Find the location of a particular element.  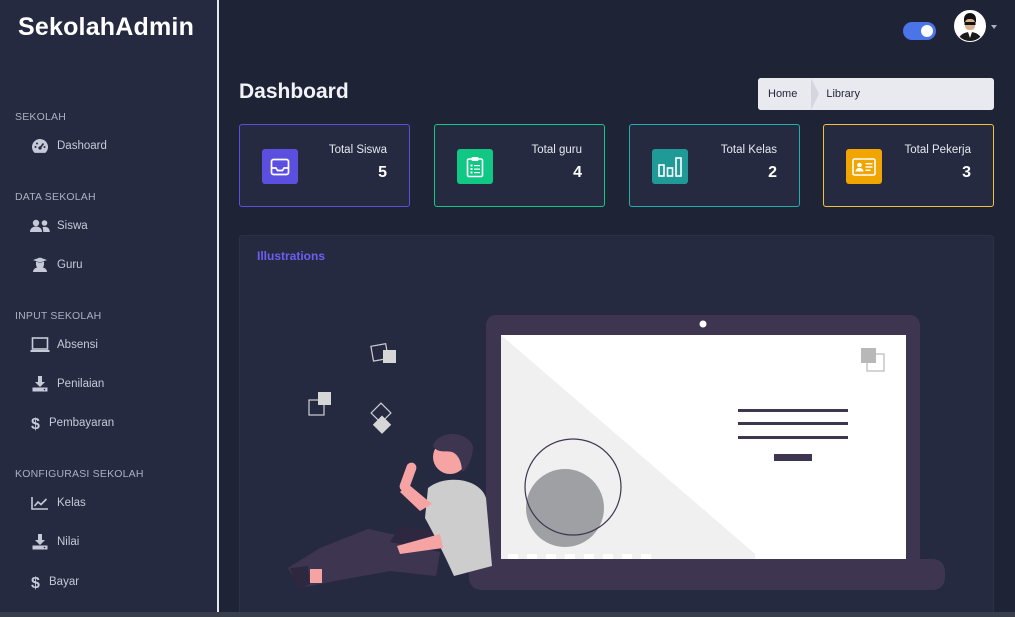

sidebar-item-absensi: Absensi is located at coordinates (64, 345).